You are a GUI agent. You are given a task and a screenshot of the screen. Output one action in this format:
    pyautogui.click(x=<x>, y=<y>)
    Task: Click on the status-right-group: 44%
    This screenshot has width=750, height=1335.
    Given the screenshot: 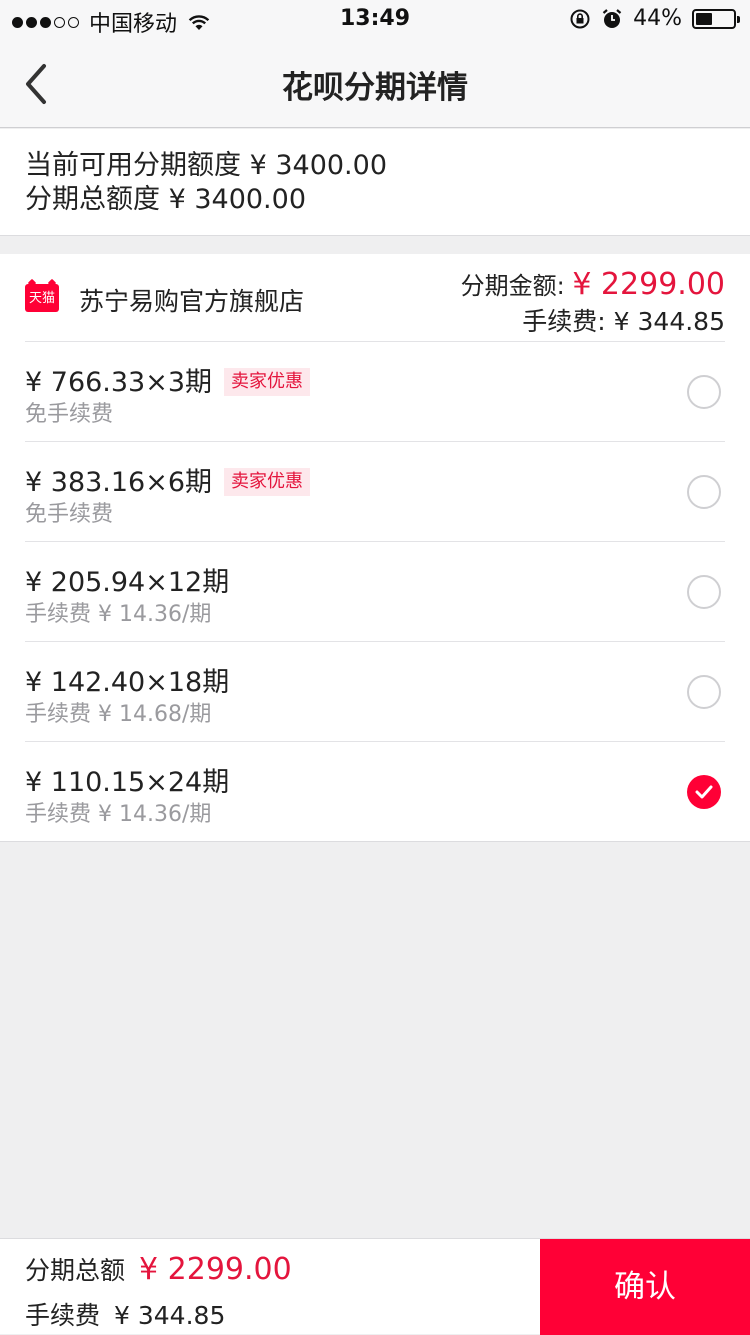 What is the action you would take?
    pyautogui.click(x=654, y=18)
    